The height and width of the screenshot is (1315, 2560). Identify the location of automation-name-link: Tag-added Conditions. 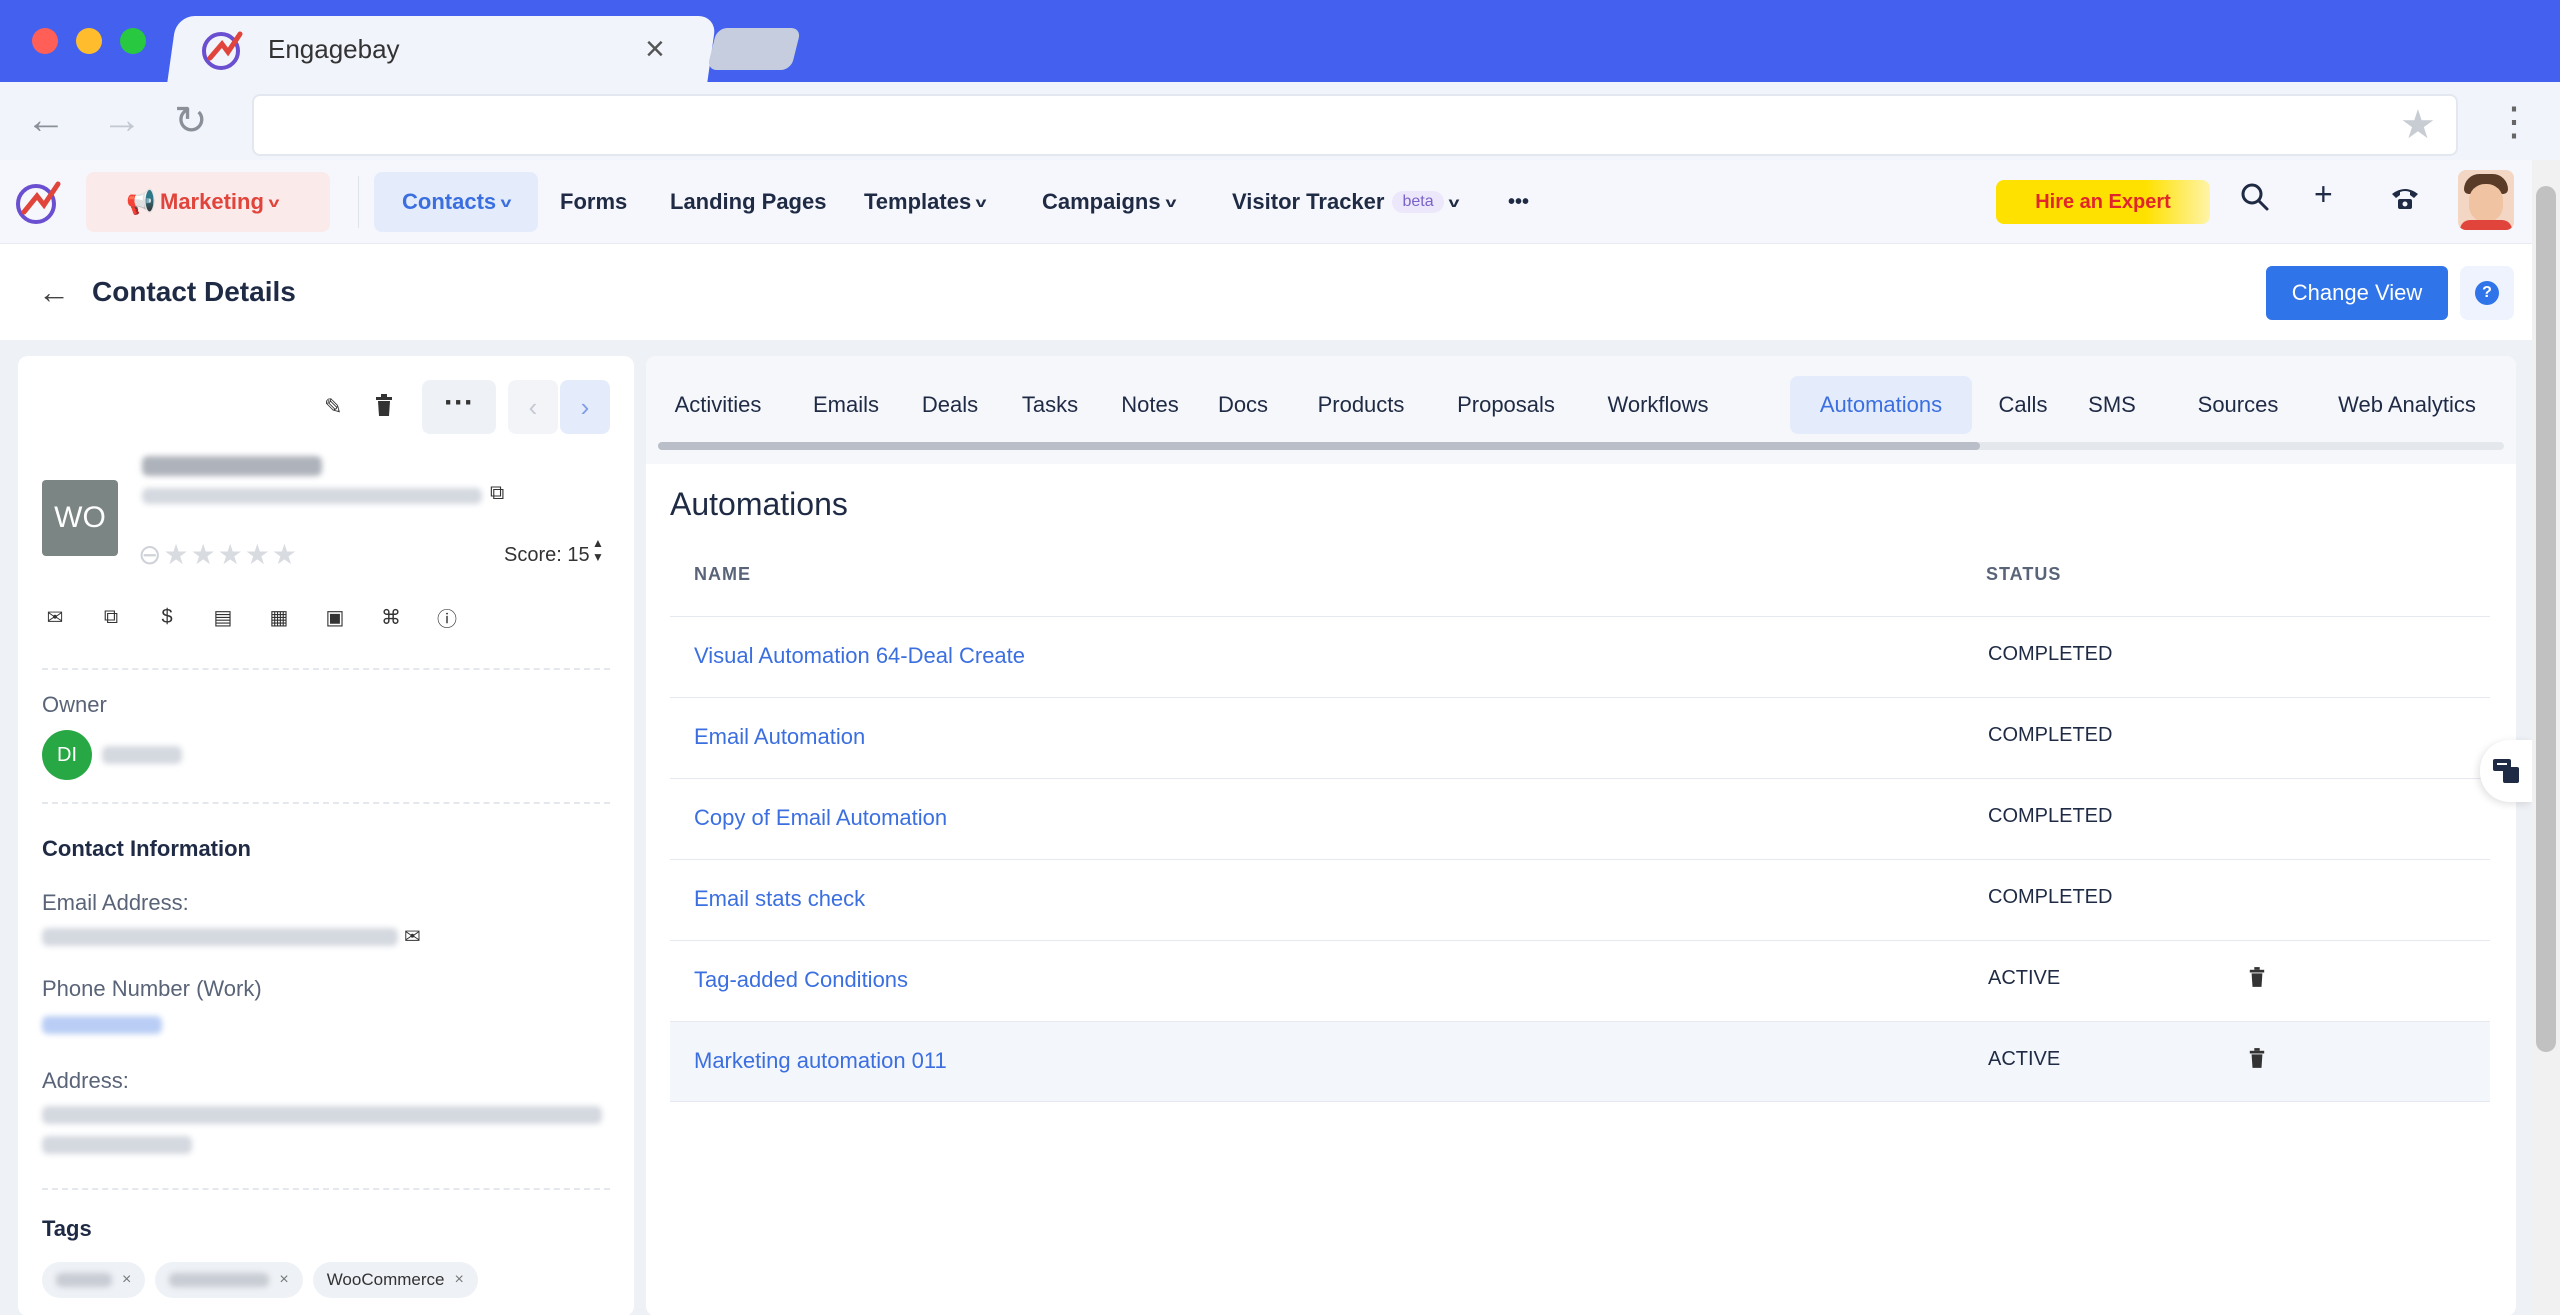
(801, 980).